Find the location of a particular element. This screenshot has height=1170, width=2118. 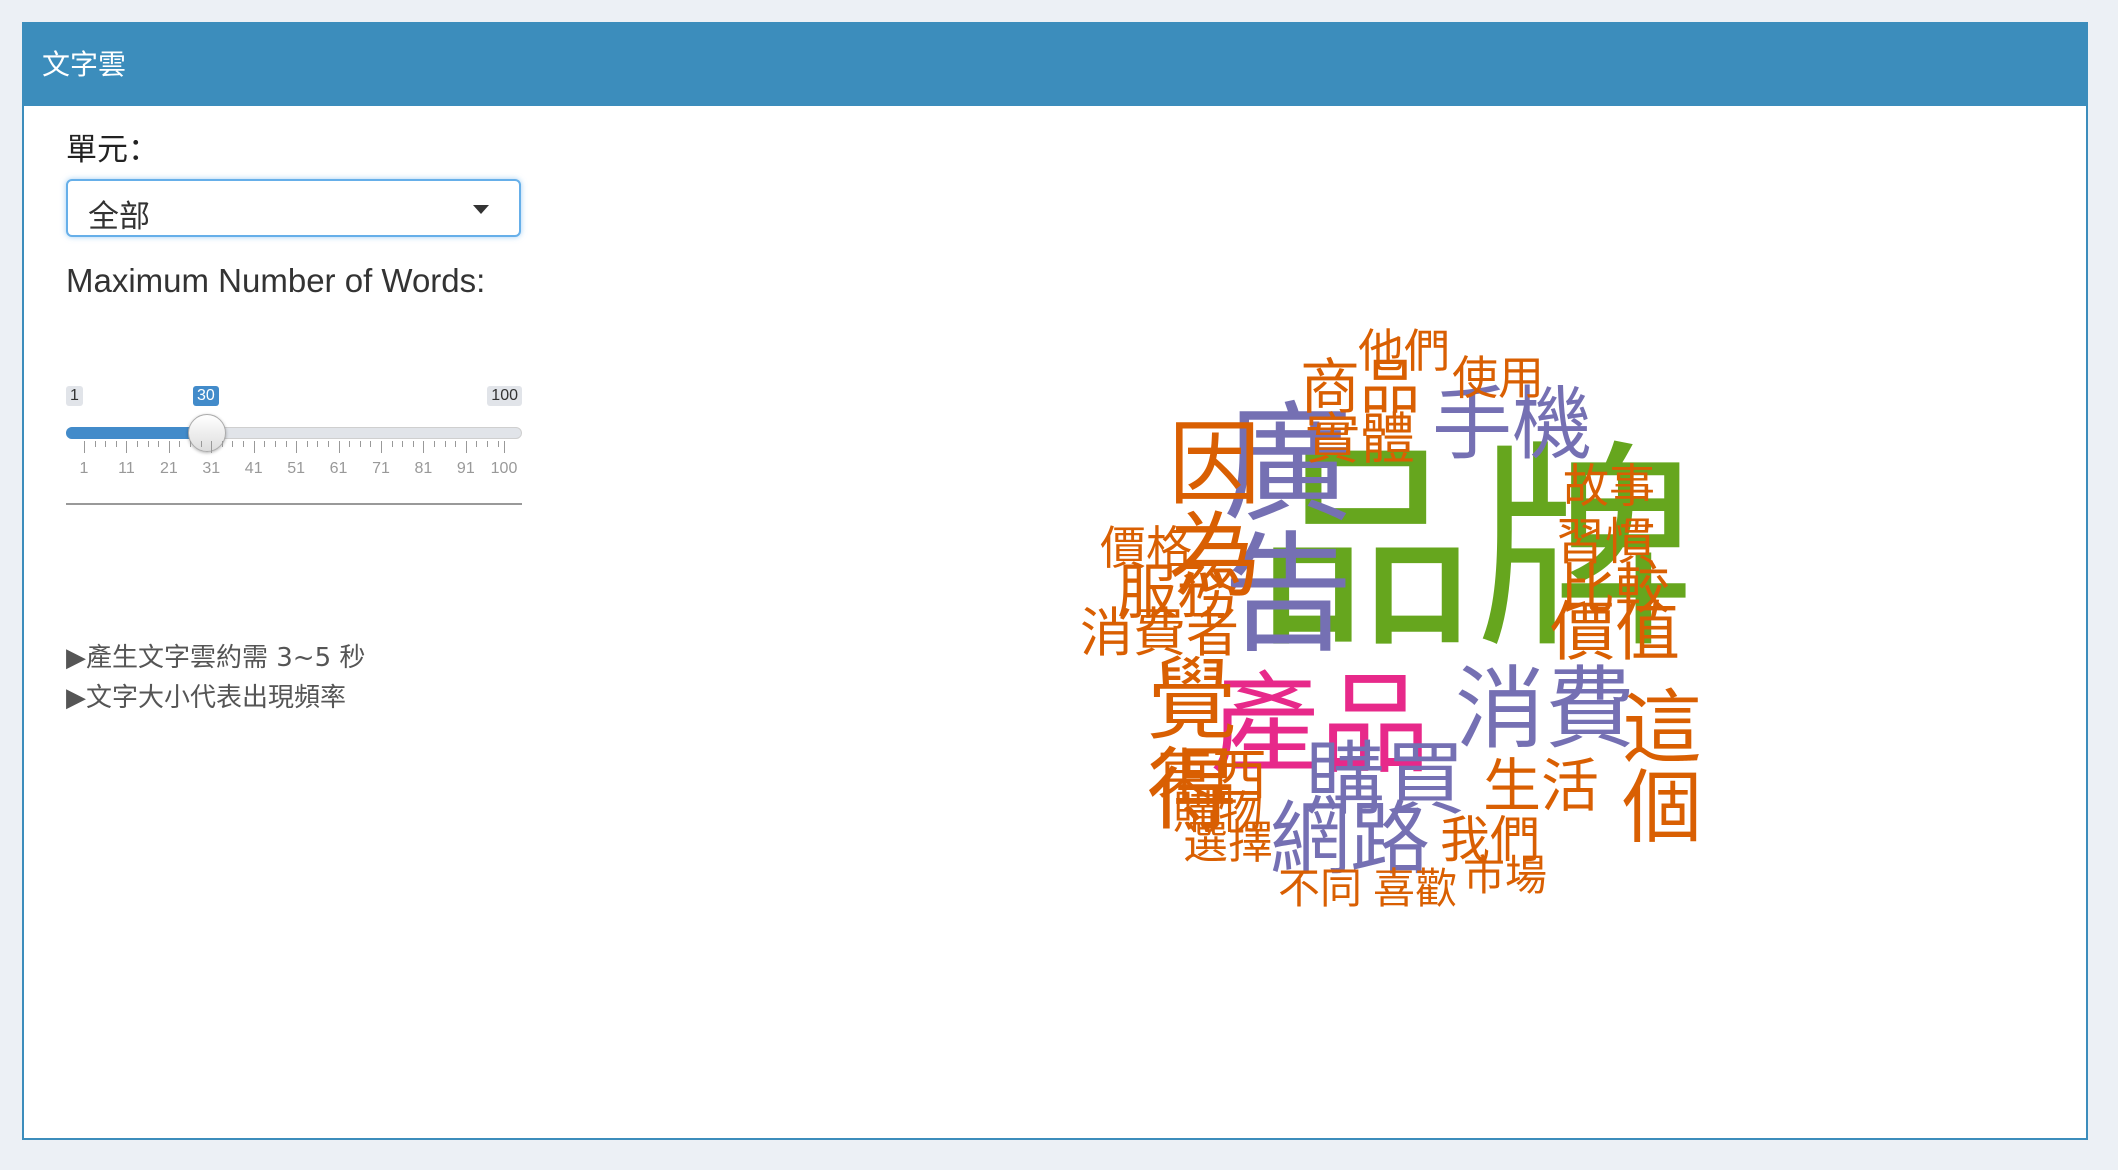

slider-tick-label: 31 is located at coordinates (211, 468).